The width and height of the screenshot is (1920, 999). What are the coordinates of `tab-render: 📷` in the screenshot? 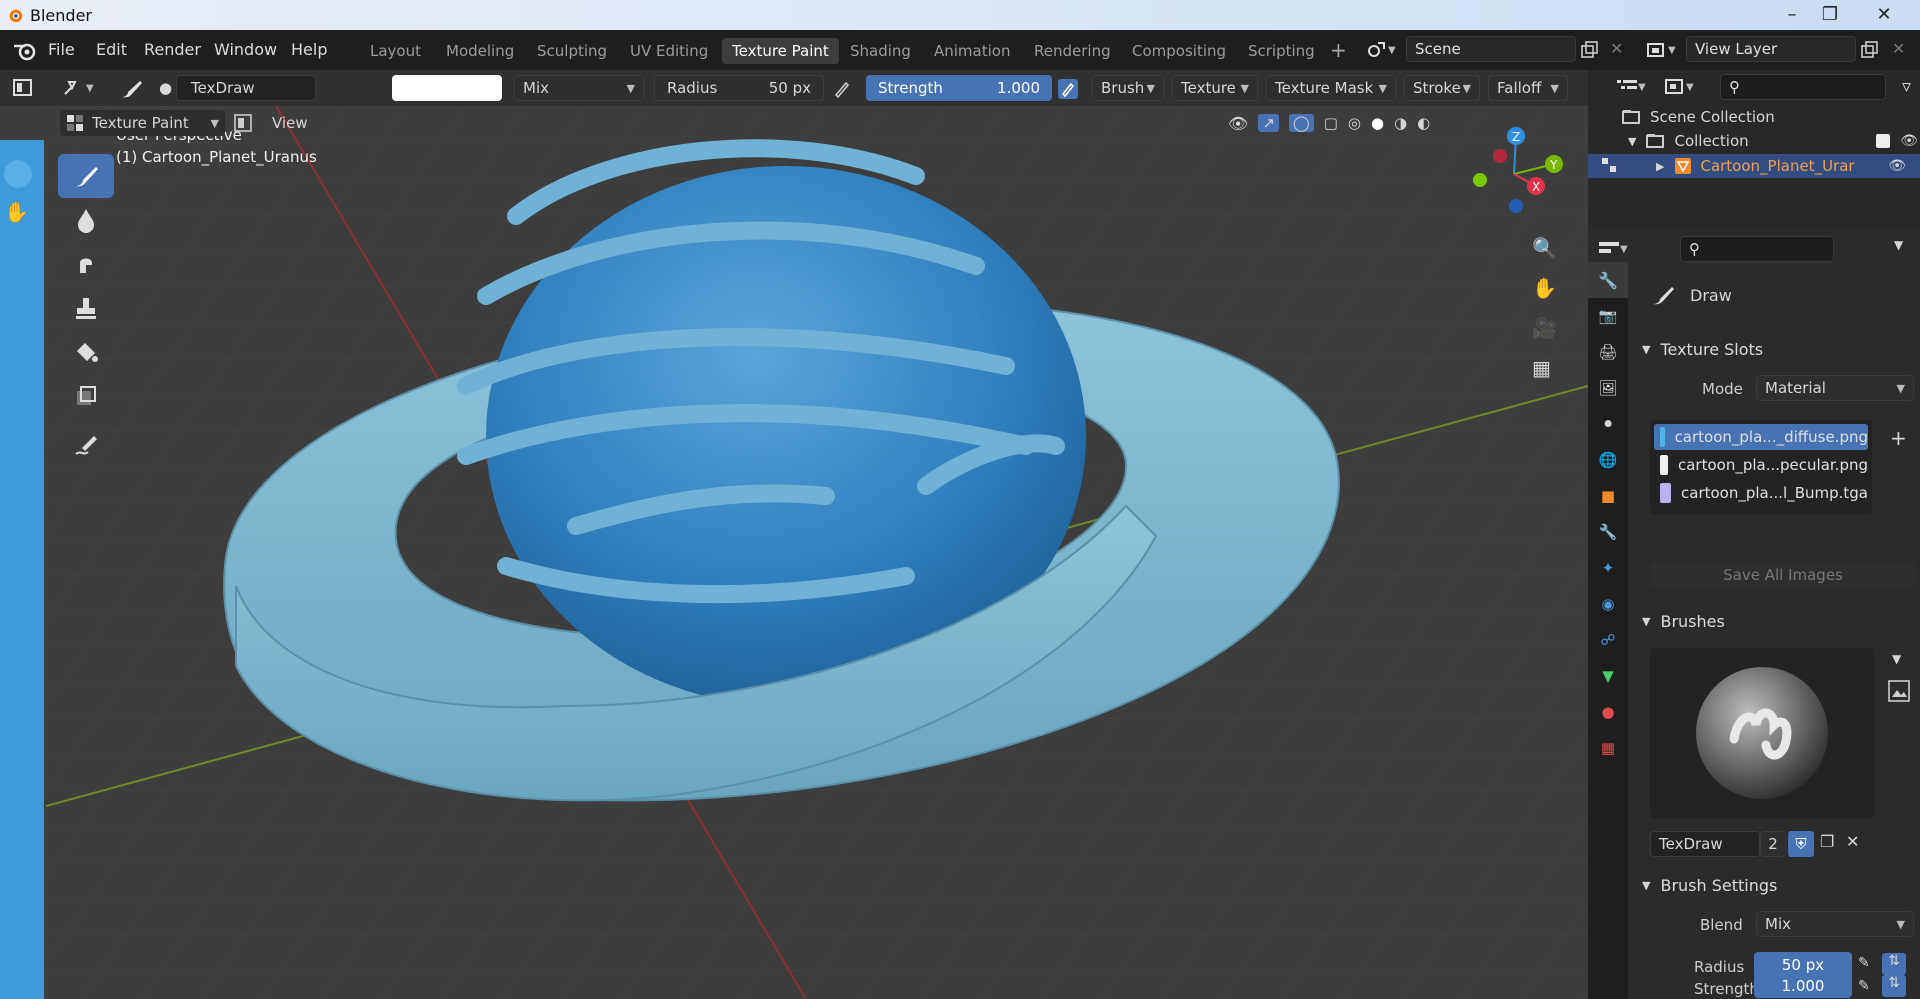 It's located at (1608, 316).